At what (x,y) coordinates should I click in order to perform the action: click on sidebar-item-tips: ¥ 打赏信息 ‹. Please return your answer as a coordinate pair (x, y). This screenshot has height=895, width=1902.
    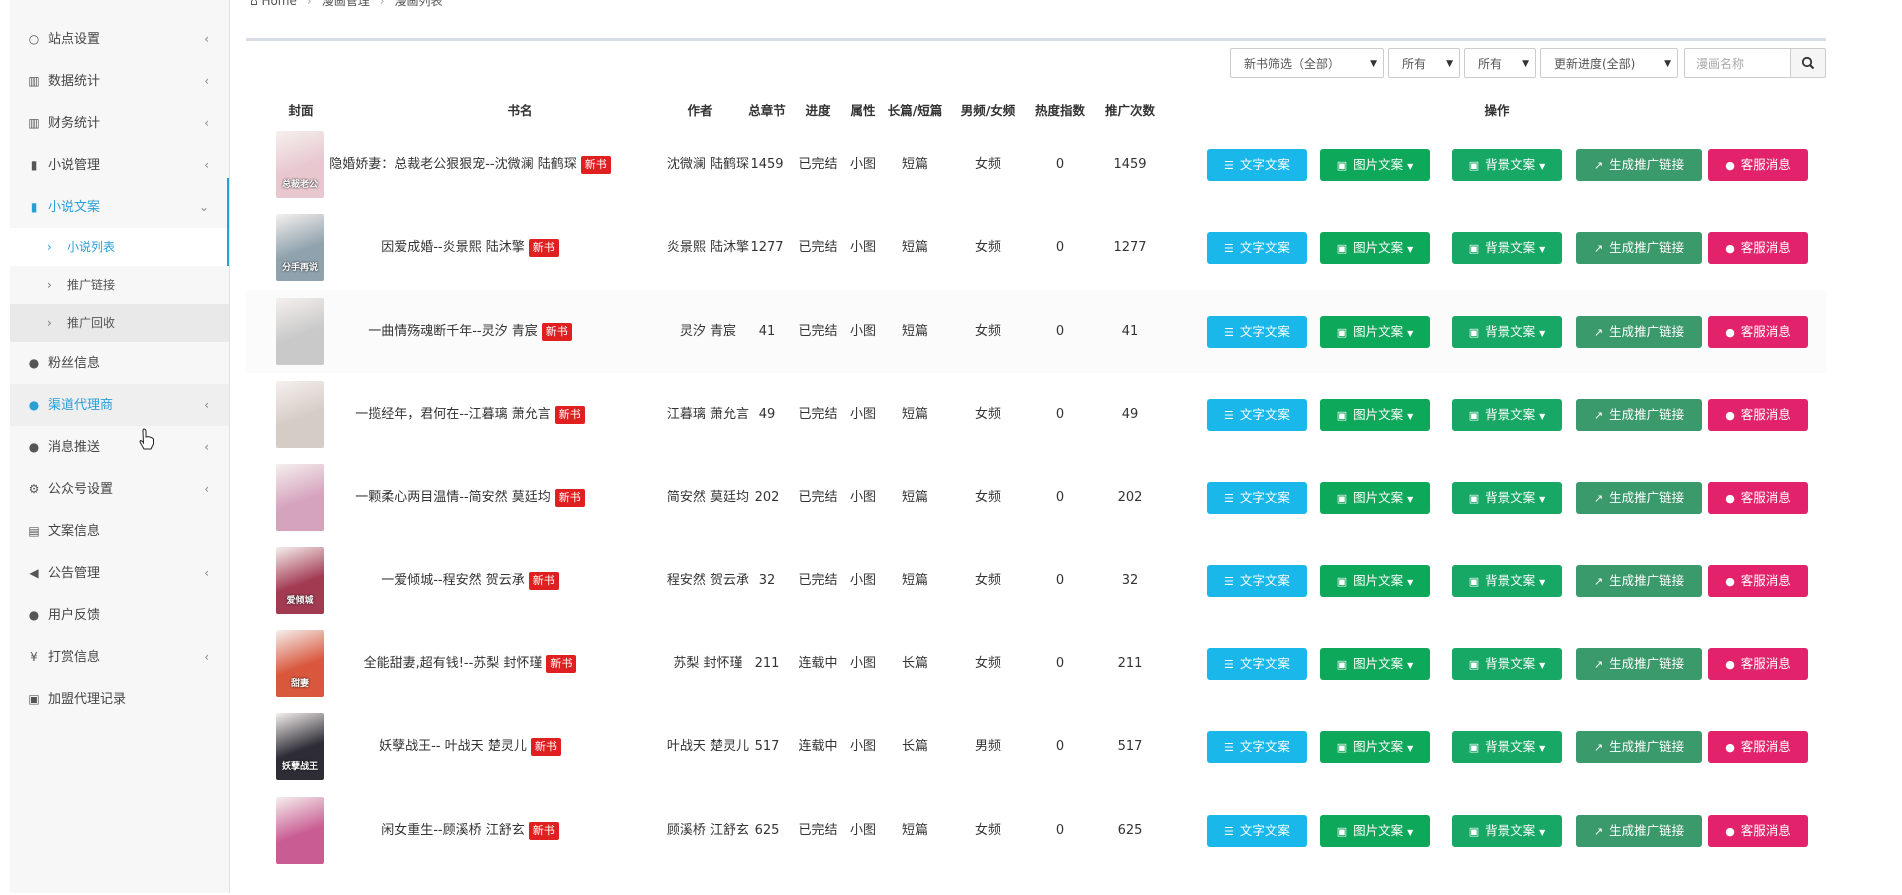
    Looking at the image, I should click on (119, 657).